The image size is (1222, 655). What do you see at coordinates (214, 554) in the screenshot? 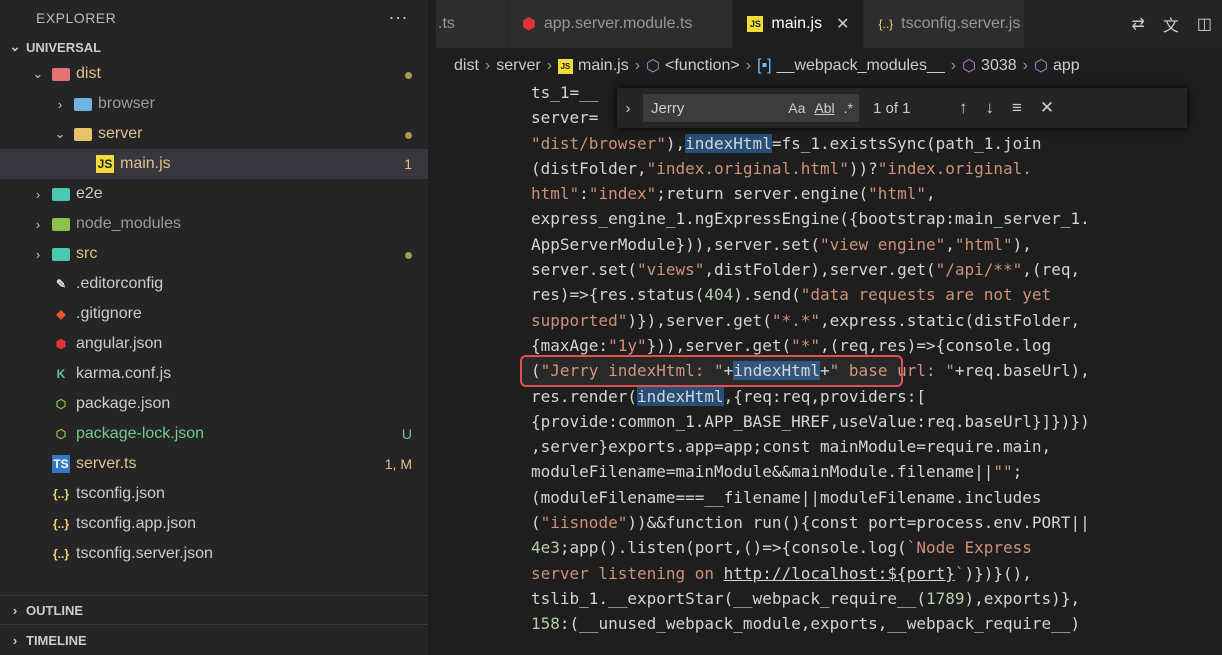
I see `tree-item-tsconfig-server: {..} tsconfig.server.json` at bounding box center [214, 554].